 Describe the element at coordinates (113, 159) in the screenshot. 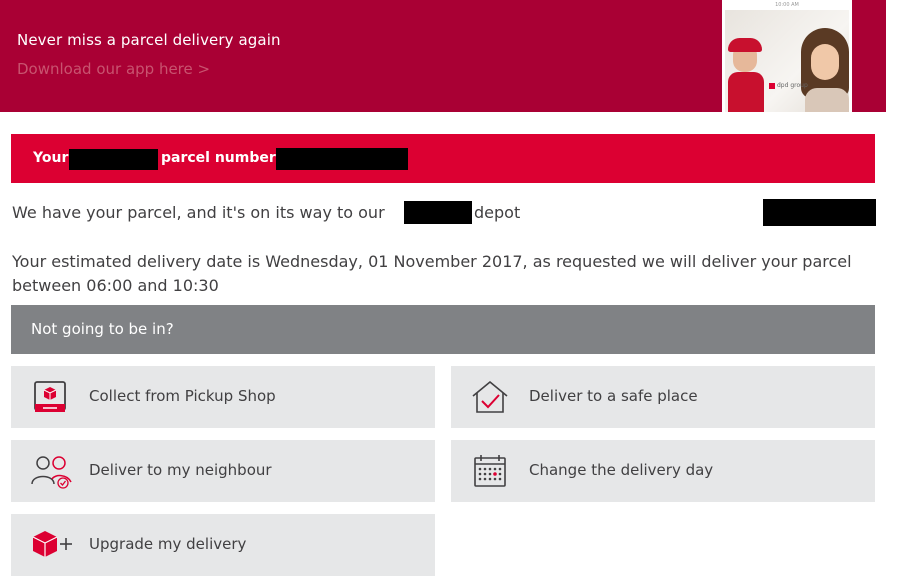

I see `redacted-block` at that location.